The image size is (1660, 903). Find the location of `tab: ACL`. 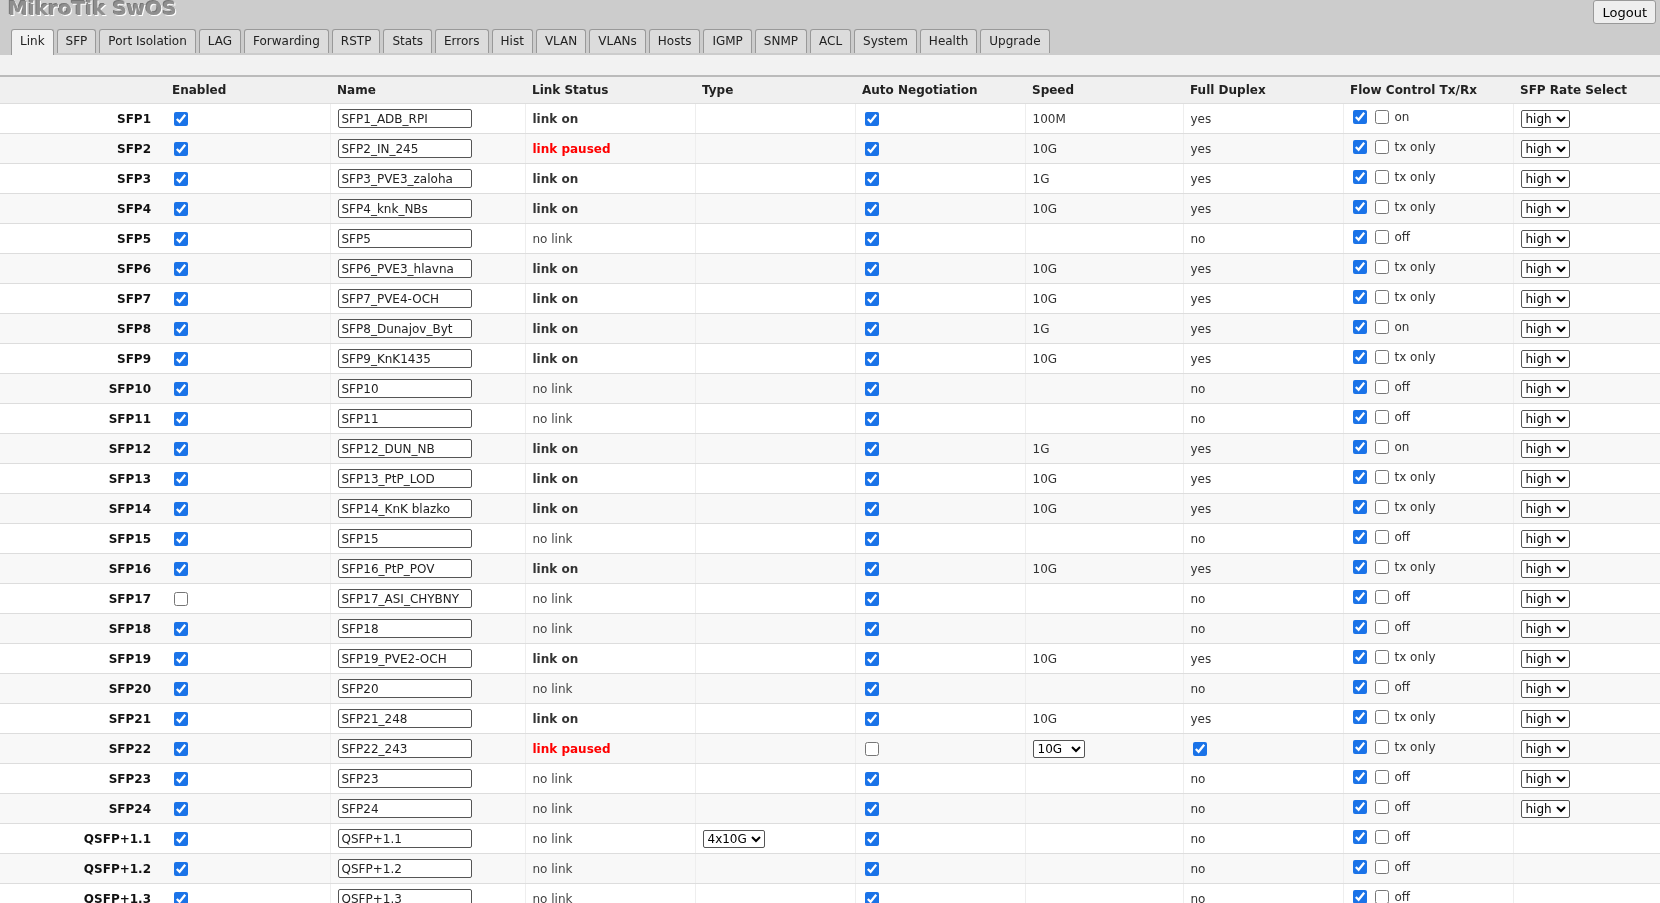

tab: ACL is located at coordinates (831, 41).